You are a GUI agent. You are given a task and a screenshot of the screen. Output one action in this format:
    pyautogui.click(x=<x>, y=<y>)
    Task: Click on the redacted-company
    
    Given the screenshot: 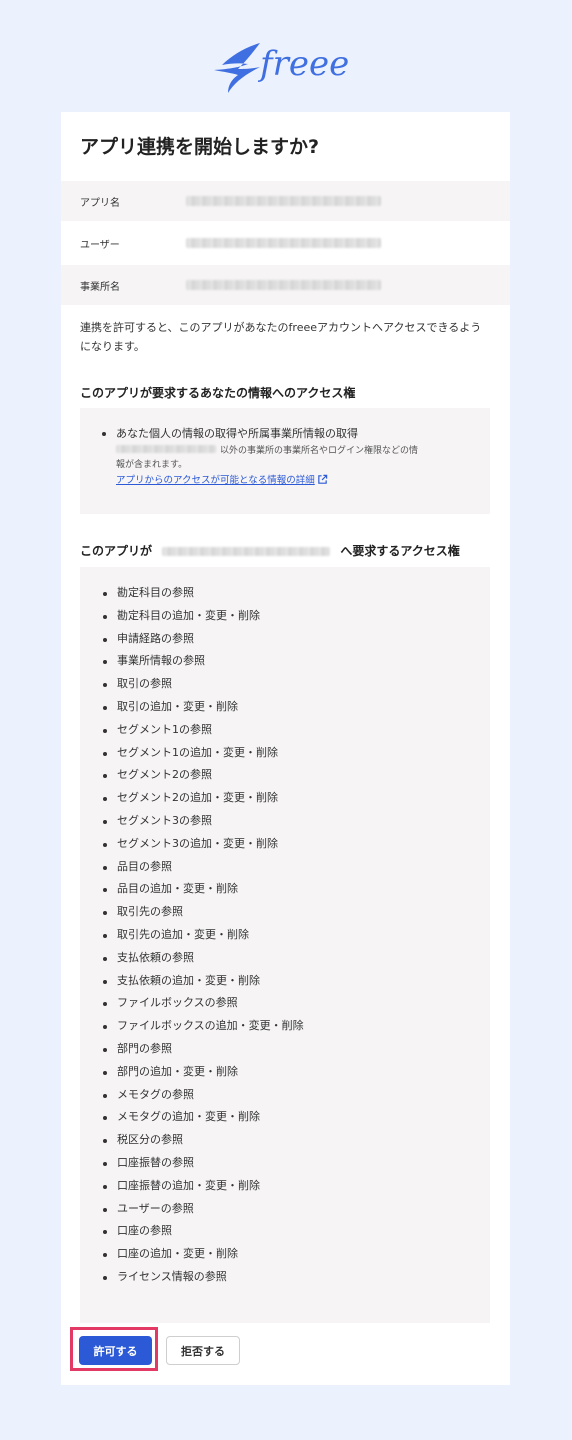 What is the action you would take?
    pyautogui.click(x=283, y=285)
    